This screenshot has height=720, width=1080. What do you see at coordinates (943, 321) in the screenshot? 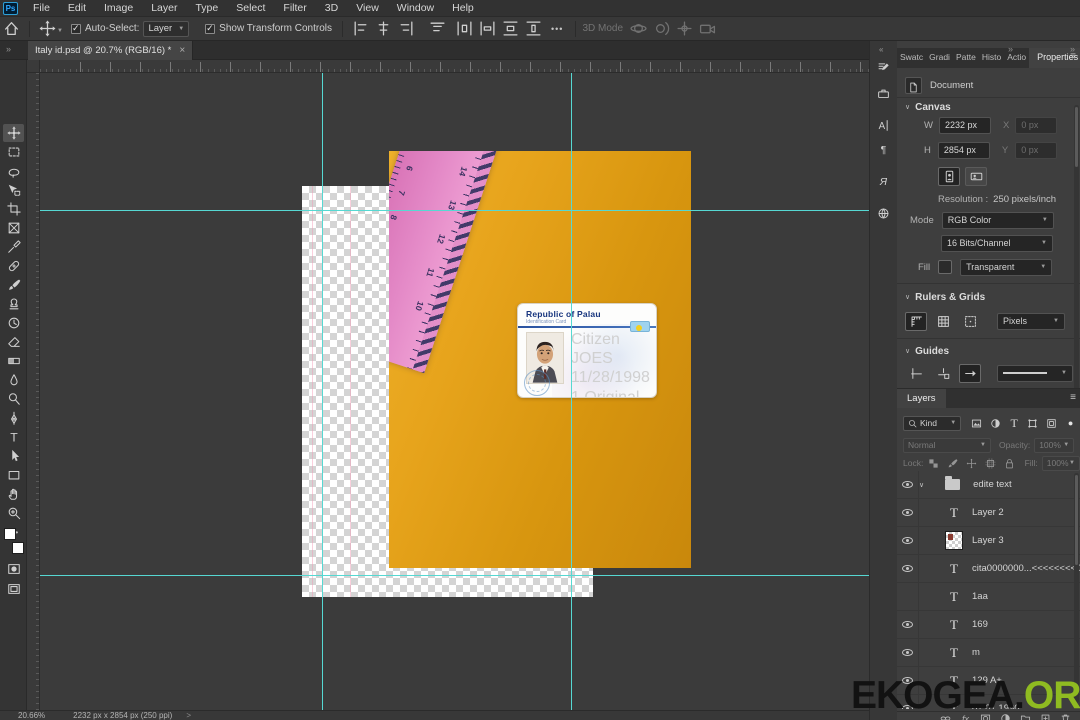
I see `grid-toggle-button` at bounding box center [943, 321].